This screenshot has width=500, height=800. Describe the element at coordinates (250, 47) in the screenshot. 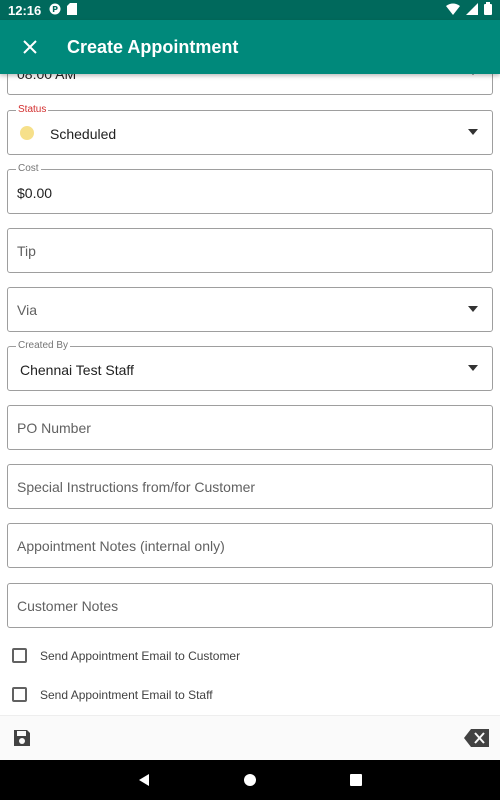

I see `app-bar: Create Appointment` at that location.